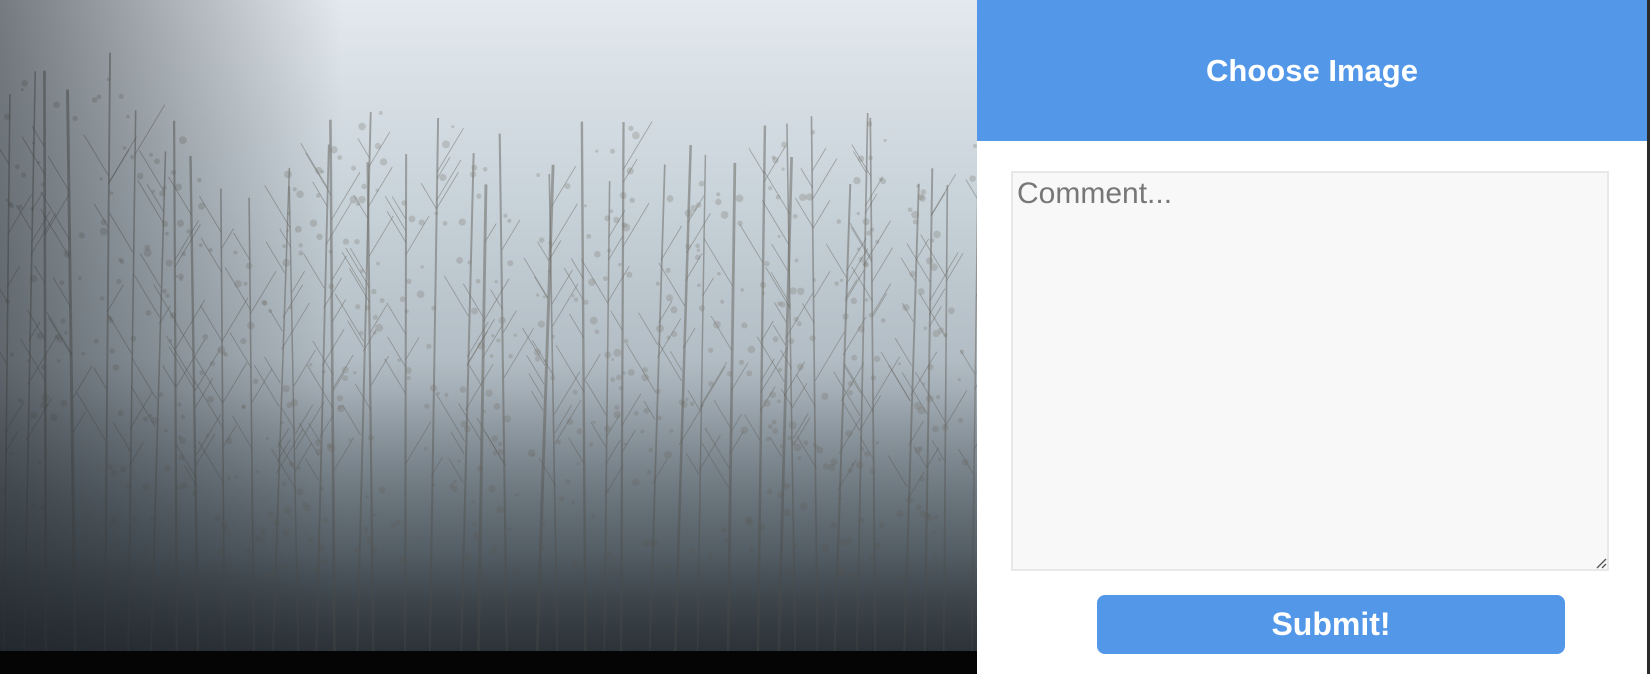  I want to click on submit-button: Submit!, so click(1331, 624).